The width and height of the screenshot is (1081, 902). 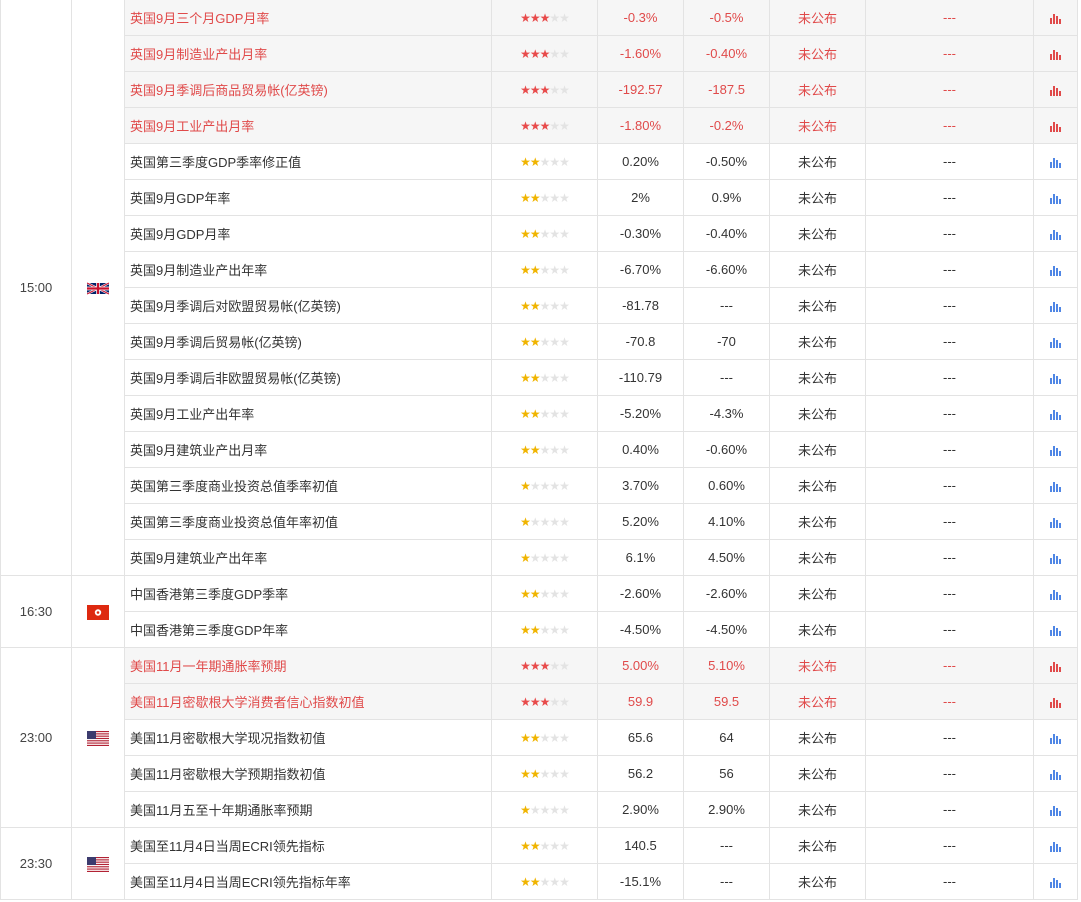 What do you see at coordinates (308, 809) in the screenshot?
I see `event-name: 美国11月五至十年期通胀率预期` at bounding box center [308, 809].